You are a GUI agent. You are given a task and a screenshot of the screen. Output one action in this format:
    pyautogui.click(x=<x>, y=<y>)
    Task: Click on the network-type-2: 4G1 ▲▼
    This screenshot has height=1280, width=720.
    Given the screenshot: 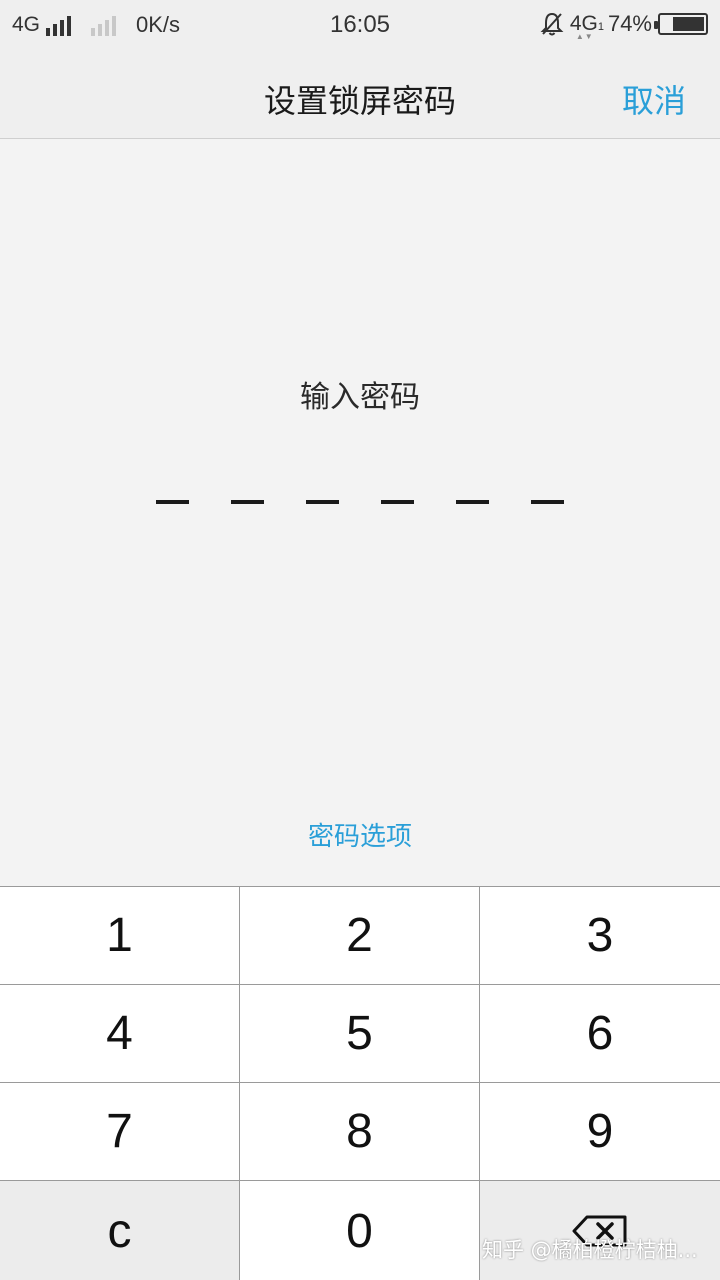 What is the action you would take?
    pyautogui.click(x=587, y=26)
    